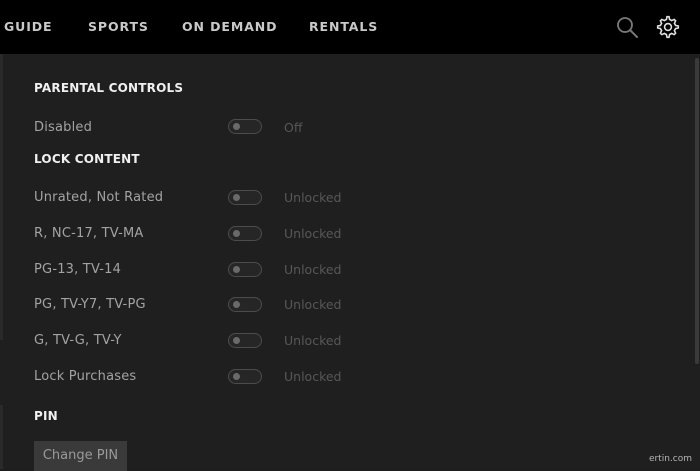  What do you see at coordinates (697, 211) in the screenshot?
I see `scrollbar` at bounding box center [697, 211].